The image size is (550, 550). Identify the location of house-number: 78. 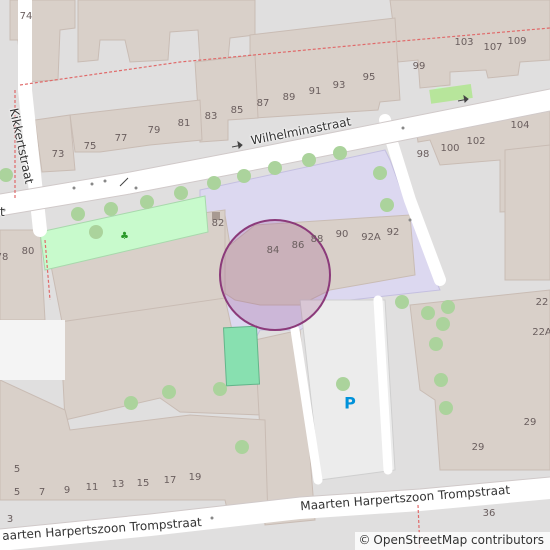
(4, 257).